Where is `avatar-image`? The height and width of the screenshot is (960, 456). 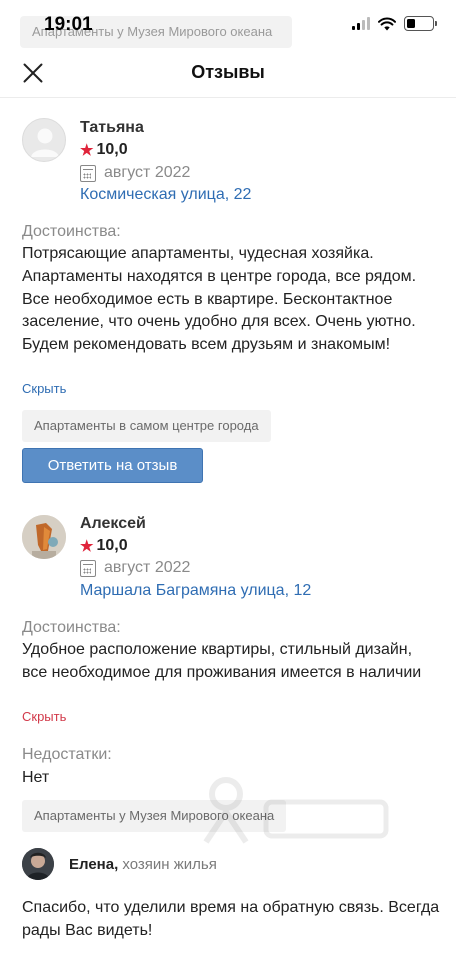 avatar-image is located at coordinates (44, 537).